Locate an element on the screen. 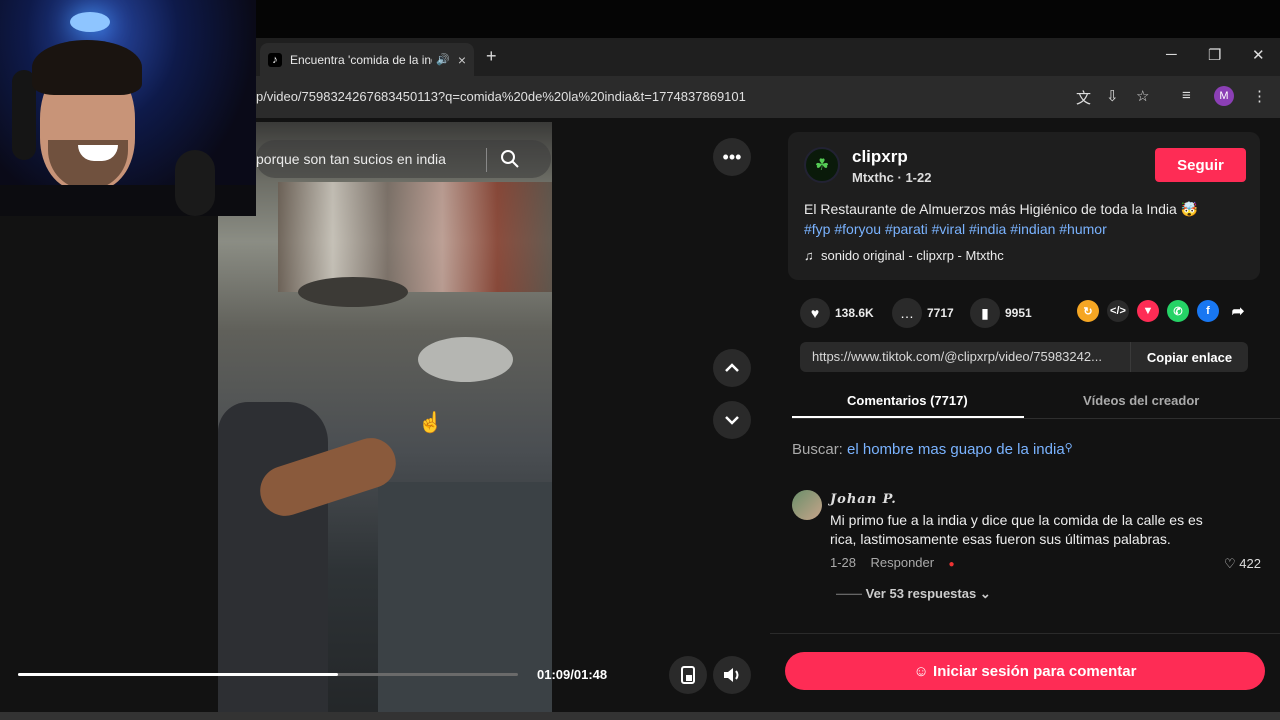  chevron-down-small-icon: ⌄ is located at coordinates (983, 593).